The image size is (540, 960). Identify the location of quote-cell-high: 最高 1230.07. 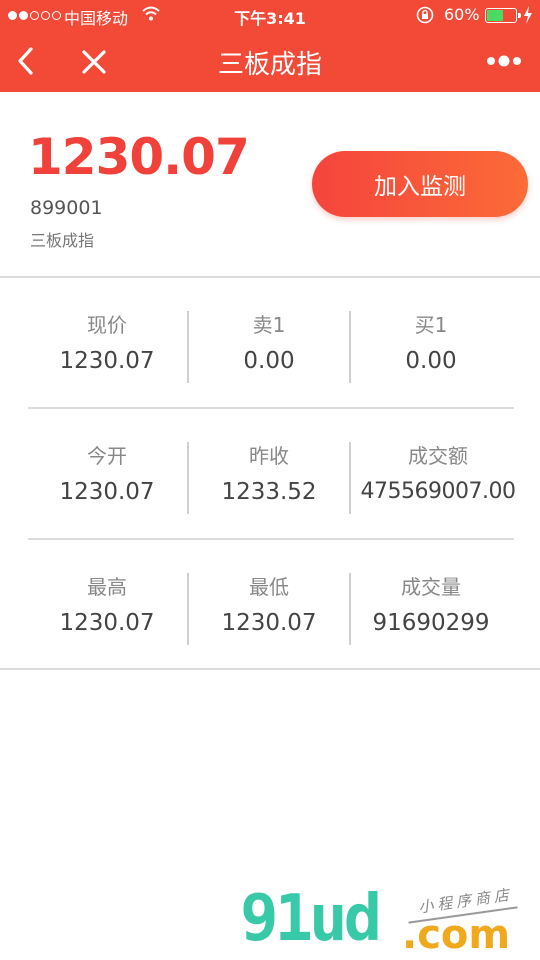
(107, 597).